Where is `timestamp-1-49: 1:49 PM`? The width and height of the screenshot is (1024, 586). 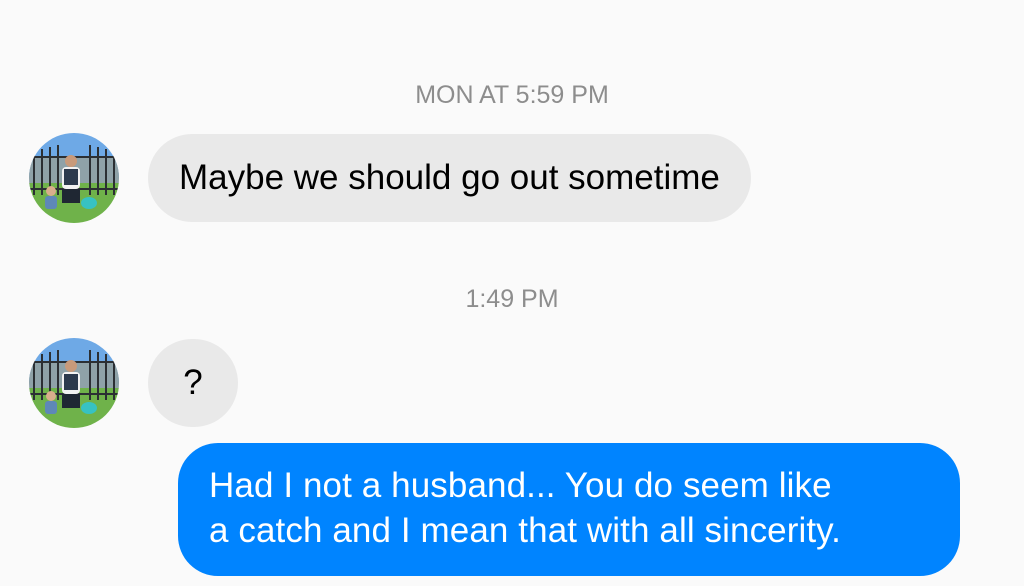 timestamp-1-49: 1:49 PM is located at coordinates (512, 299).